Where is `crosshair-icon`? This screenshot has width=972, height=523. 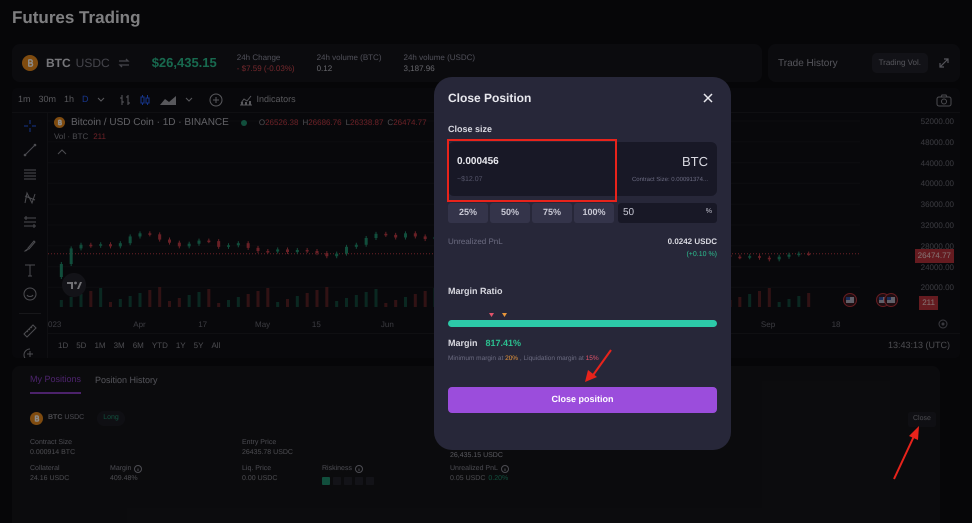 crosshair-icon is located at coordinates (29, 126).